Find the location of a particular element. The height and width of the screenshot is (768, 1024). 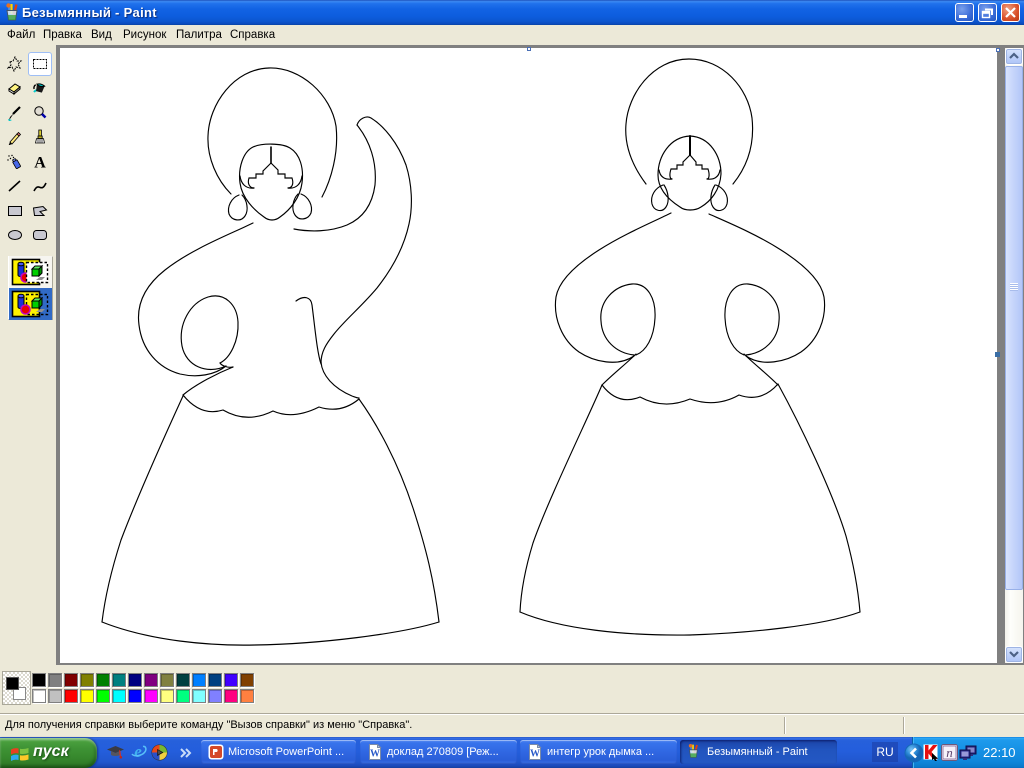

svg-text: e is located at coordinates (138, 751).